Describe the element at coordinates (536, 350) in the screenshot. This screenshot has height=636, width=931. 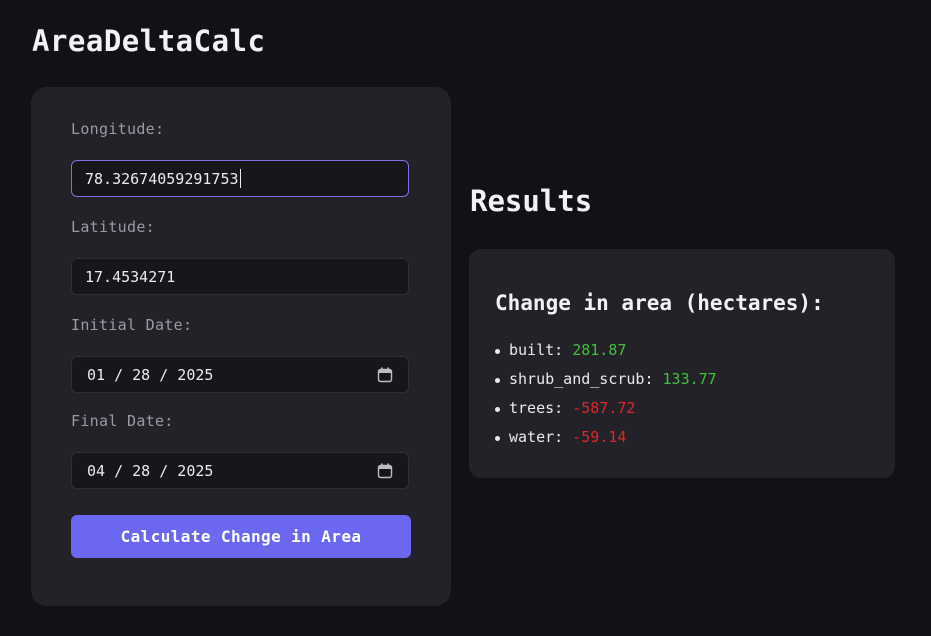
I see `result-label: built:` at that location.